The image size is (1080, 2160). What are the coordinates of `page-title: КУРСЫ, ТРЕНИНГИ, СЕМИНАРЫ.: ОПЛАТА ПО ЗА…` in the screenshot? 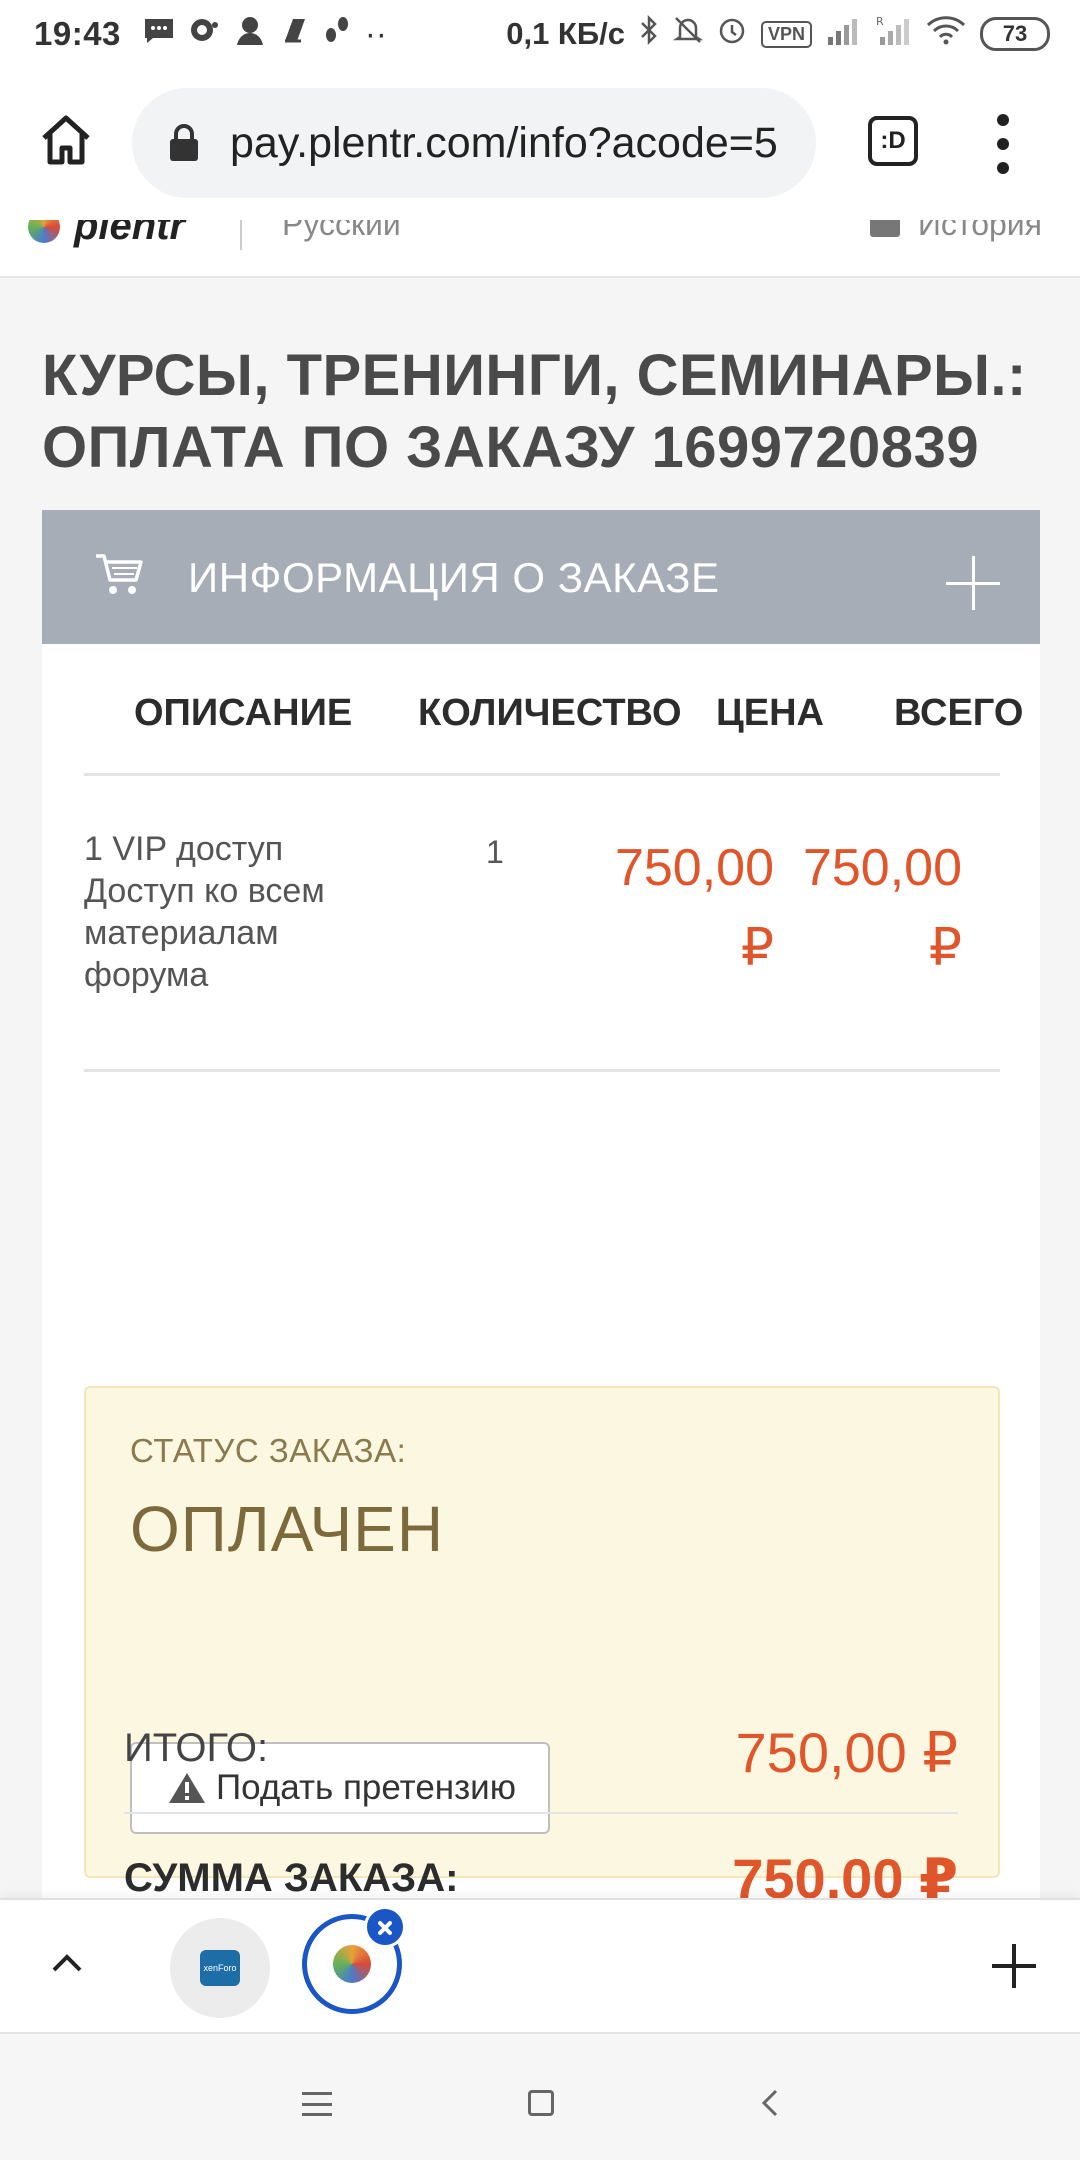 It's located at (534, 411).